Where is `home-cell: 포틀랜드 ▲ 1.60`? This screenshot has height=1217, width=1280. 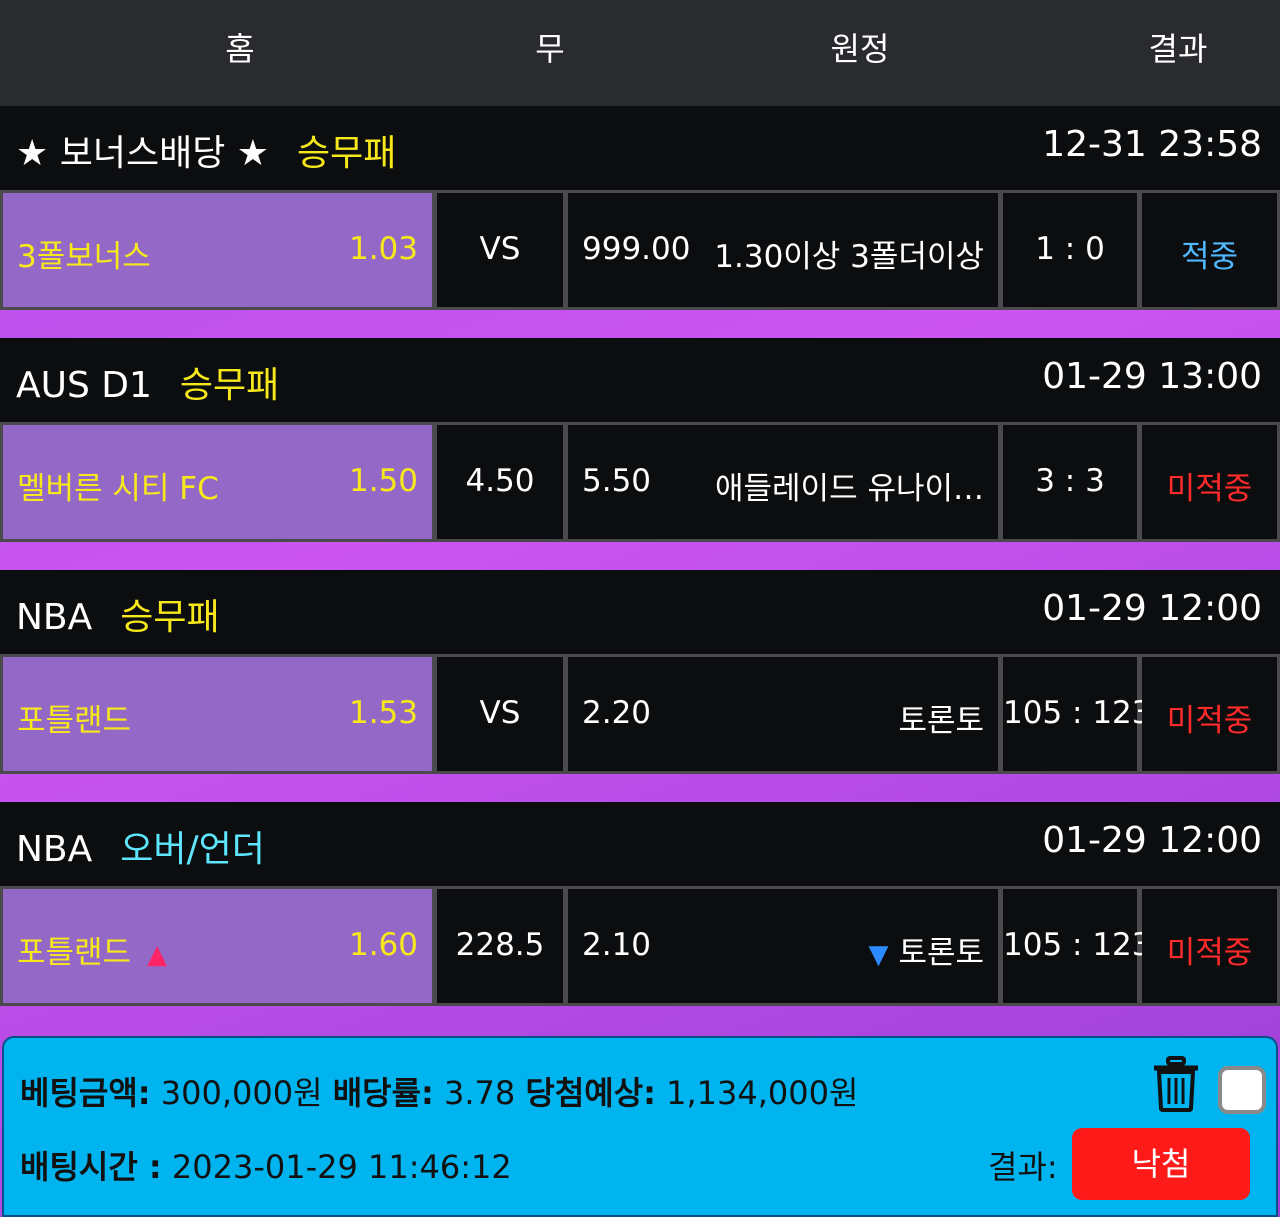
home-cell: 포틀랜드 ▲ 1.60 is located at coordinates (217, 946).